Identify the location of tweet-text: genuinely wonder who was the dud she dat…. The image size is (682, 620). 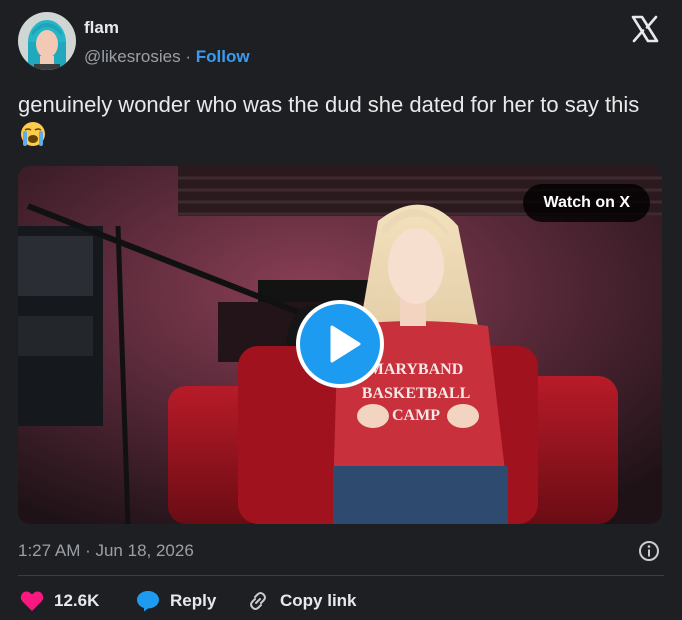
(338, 120).